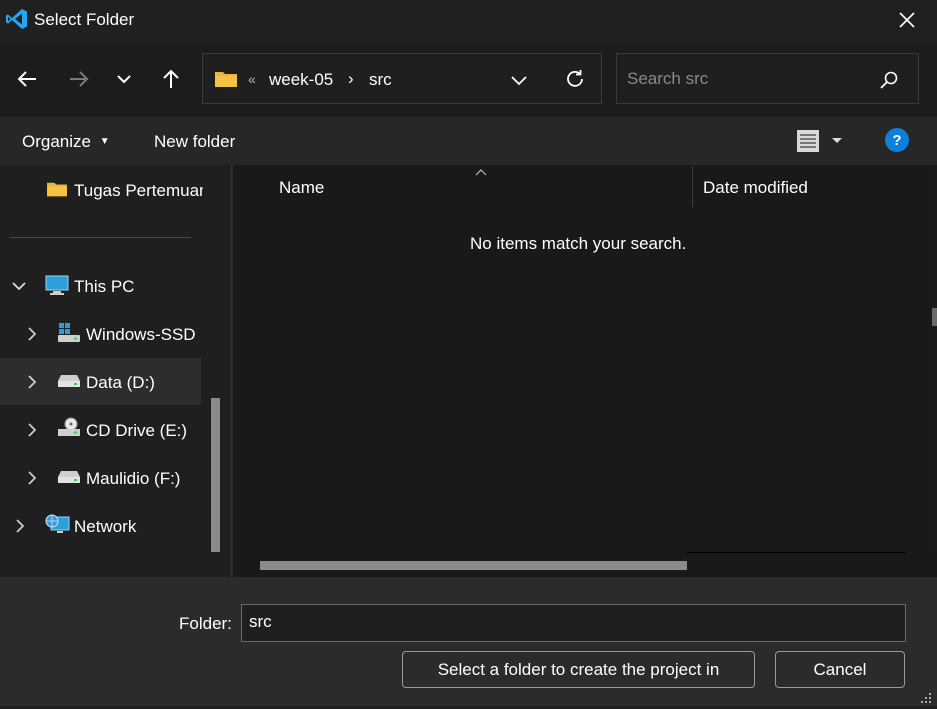 The height and width of the screenshot is (709, 937). I want to click on nav-item-label: Maulidio (F:), so click(133, 478).